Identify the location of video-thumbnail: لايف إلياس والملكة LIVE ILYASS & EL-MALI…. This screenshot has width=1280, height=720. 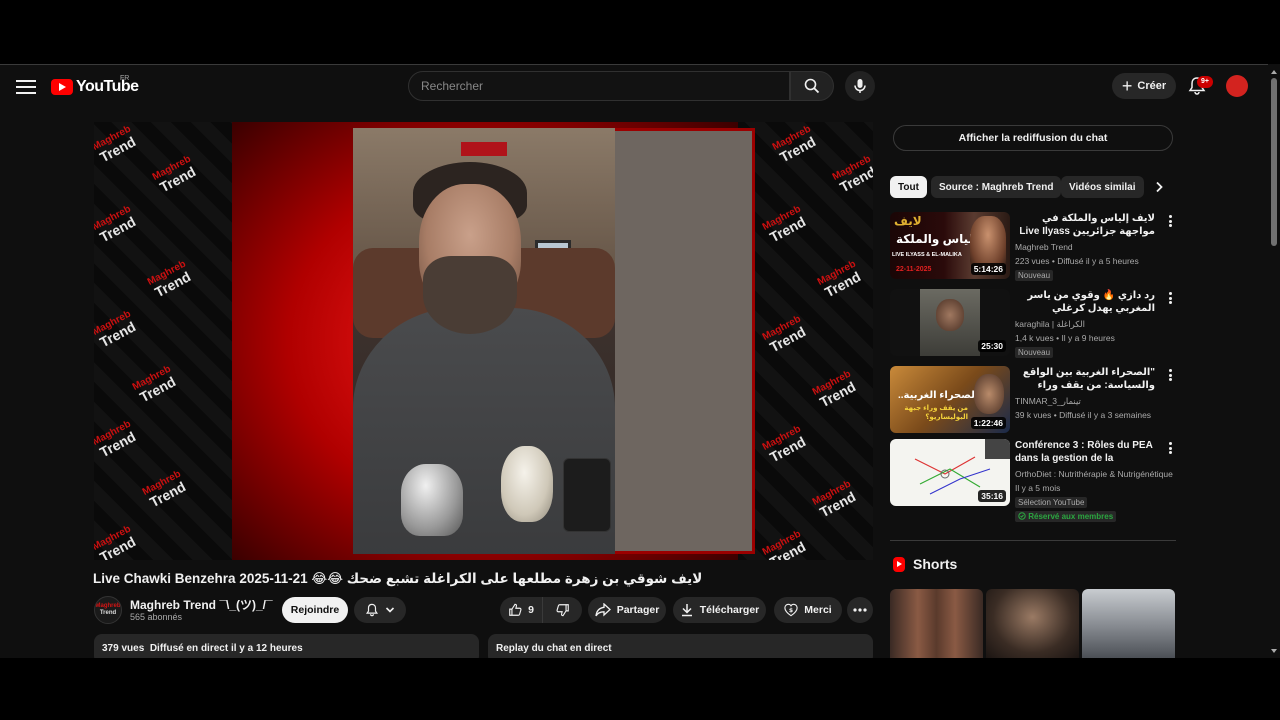
(950, 245).